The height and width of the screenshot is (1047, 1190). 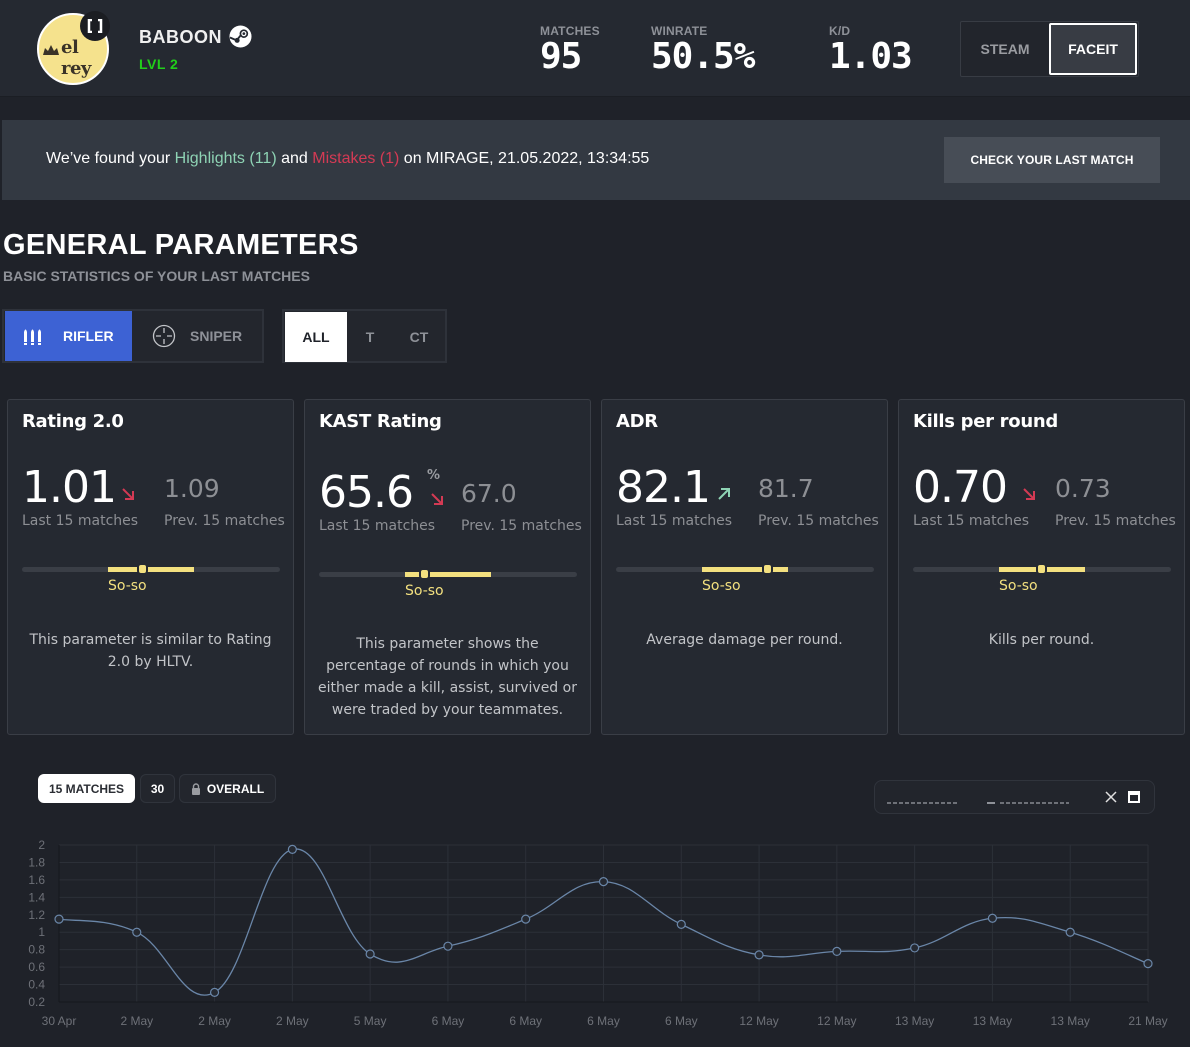 What do you see at coordinates (524, 158) in the screenshot?
I see `banner-suffix: on MIRAGE, 21.05.2022, 13:34:55` at bounding box center [524, 158].